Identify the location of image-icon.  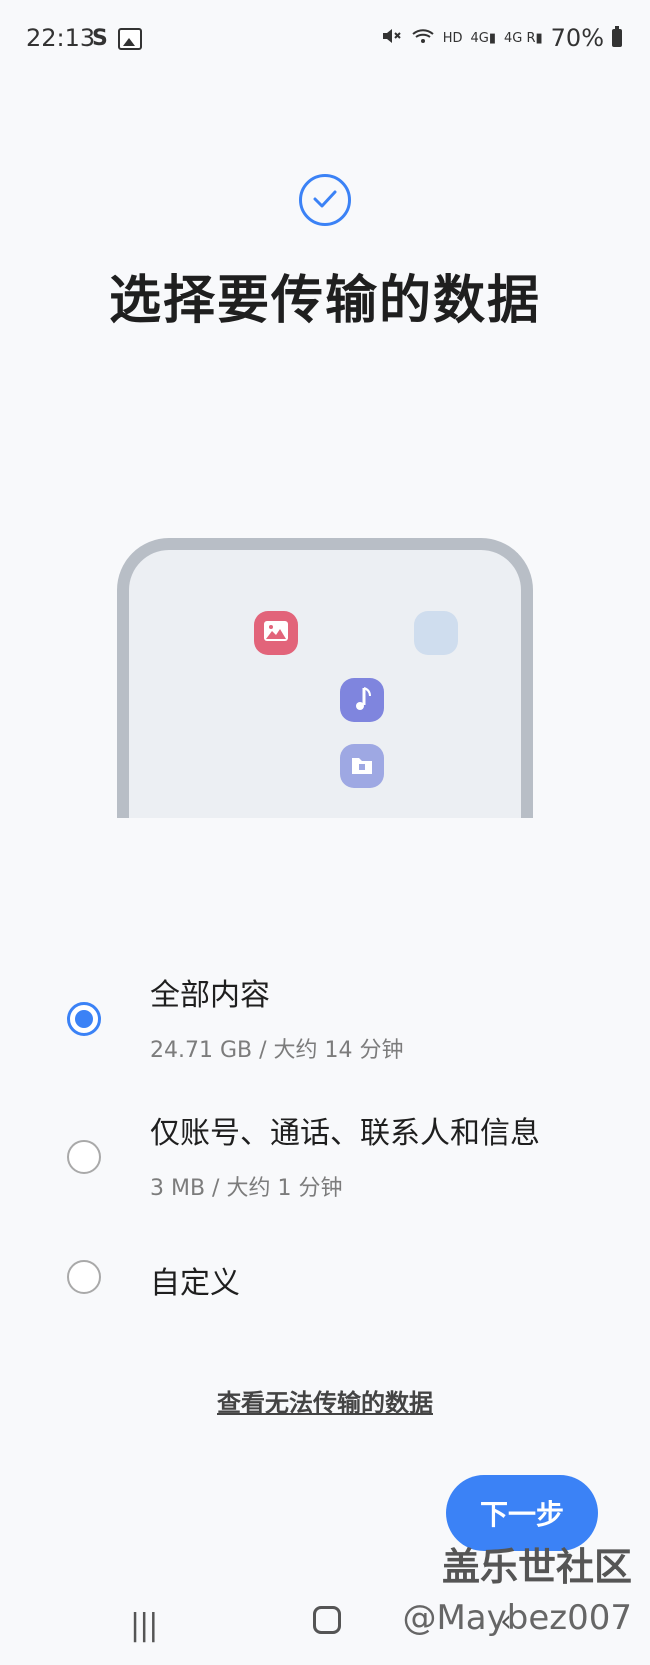
(129, 38).